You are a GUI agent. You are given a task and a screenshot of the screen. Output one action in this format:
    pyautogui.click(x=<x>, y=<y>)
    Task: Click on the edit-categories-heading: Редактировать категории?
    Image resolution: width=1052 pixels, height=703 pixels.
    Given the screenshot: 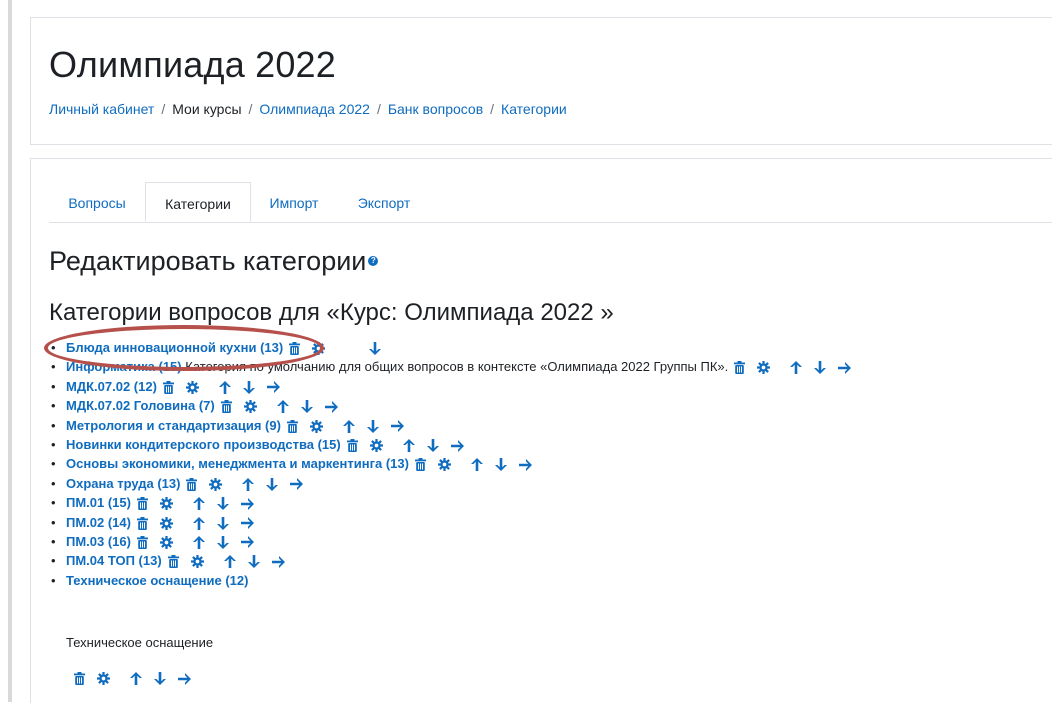 What is the action you would take?
    pyautogui.click(x=214, y=261)
    